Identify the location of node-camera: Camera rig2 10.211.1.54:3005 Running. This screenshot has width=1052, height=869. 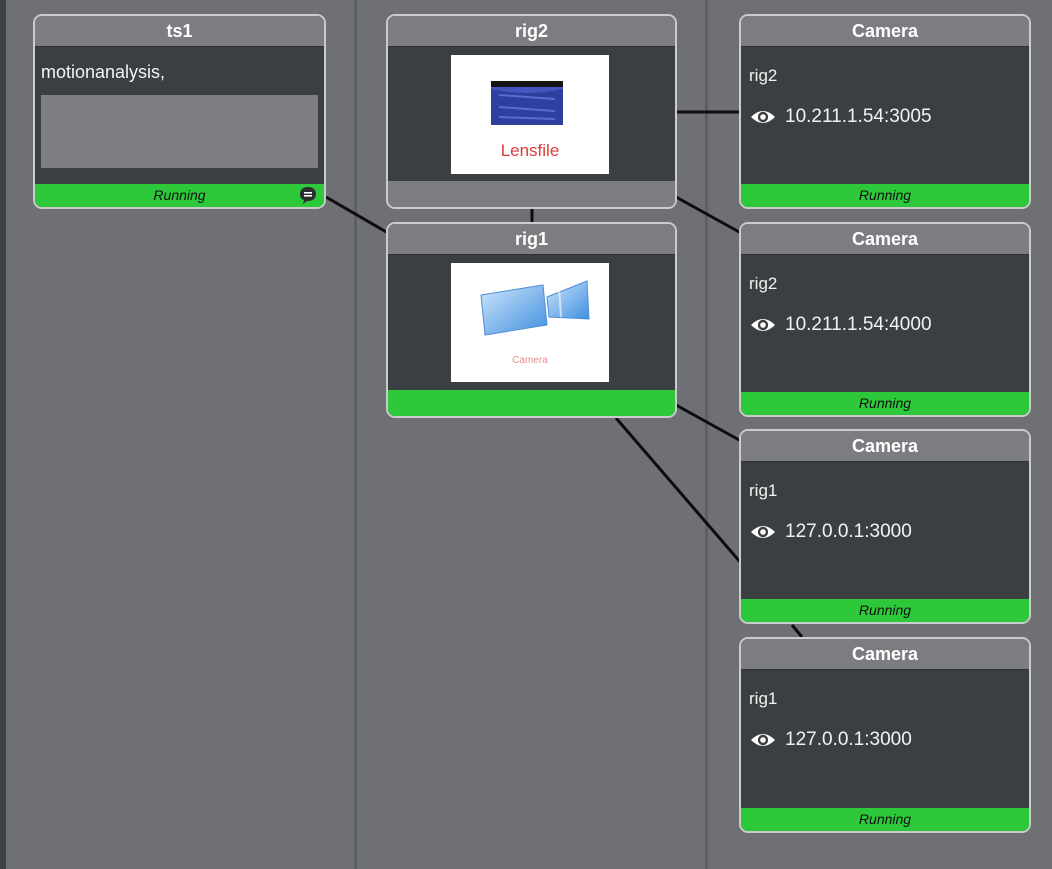
(885, 111).